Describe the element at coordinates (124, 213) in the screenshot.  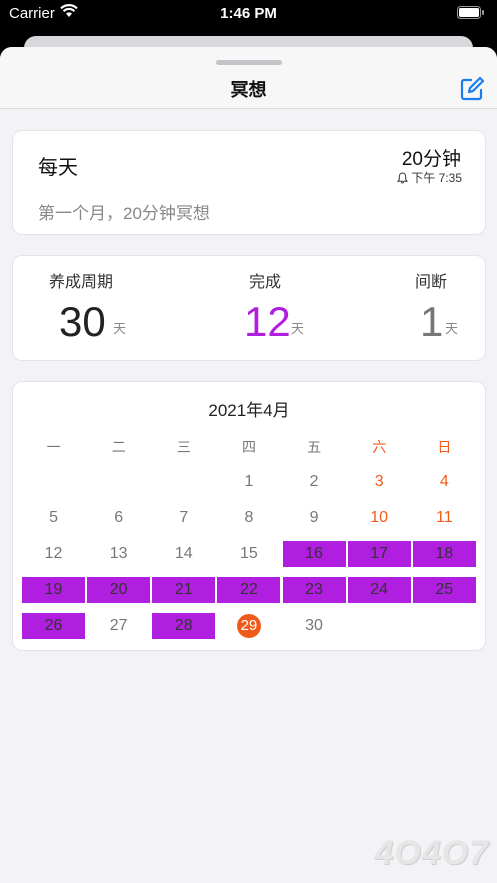
I see `habit-description: 第一个月，20分钟冥想` at that location.